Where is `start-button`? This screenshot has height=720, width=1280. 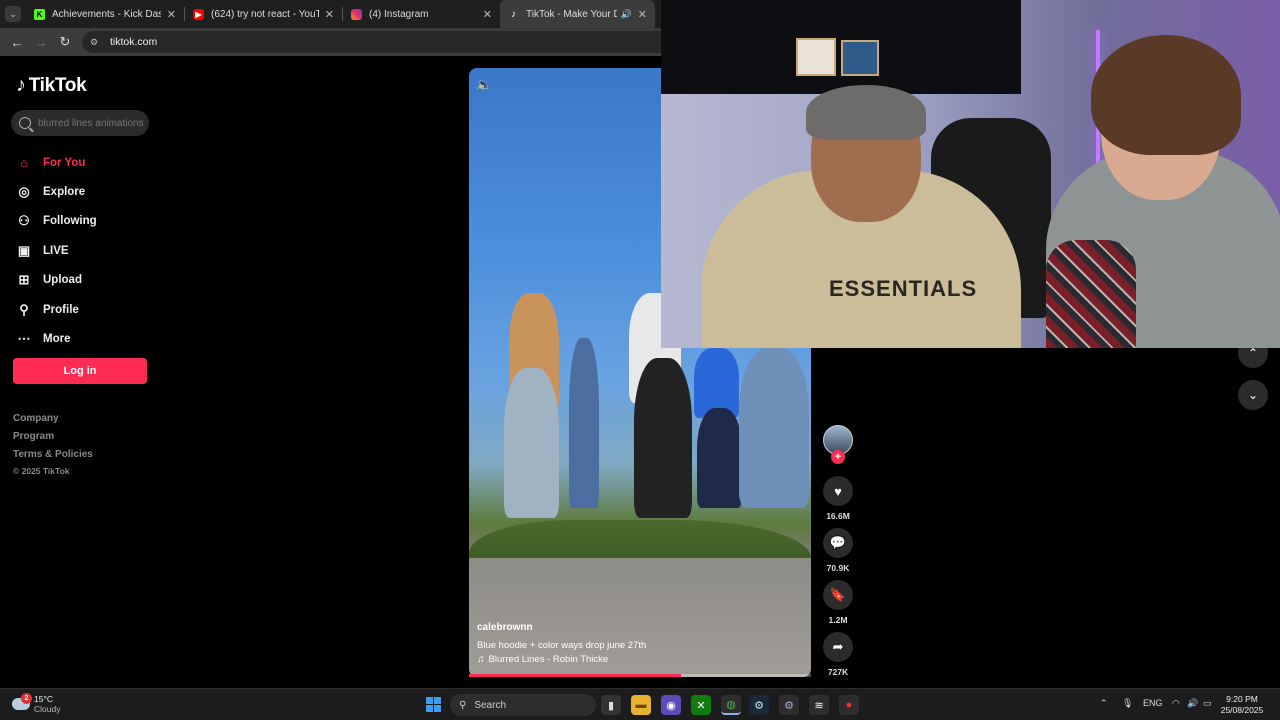 start-button is located at coordinates (433, 704).